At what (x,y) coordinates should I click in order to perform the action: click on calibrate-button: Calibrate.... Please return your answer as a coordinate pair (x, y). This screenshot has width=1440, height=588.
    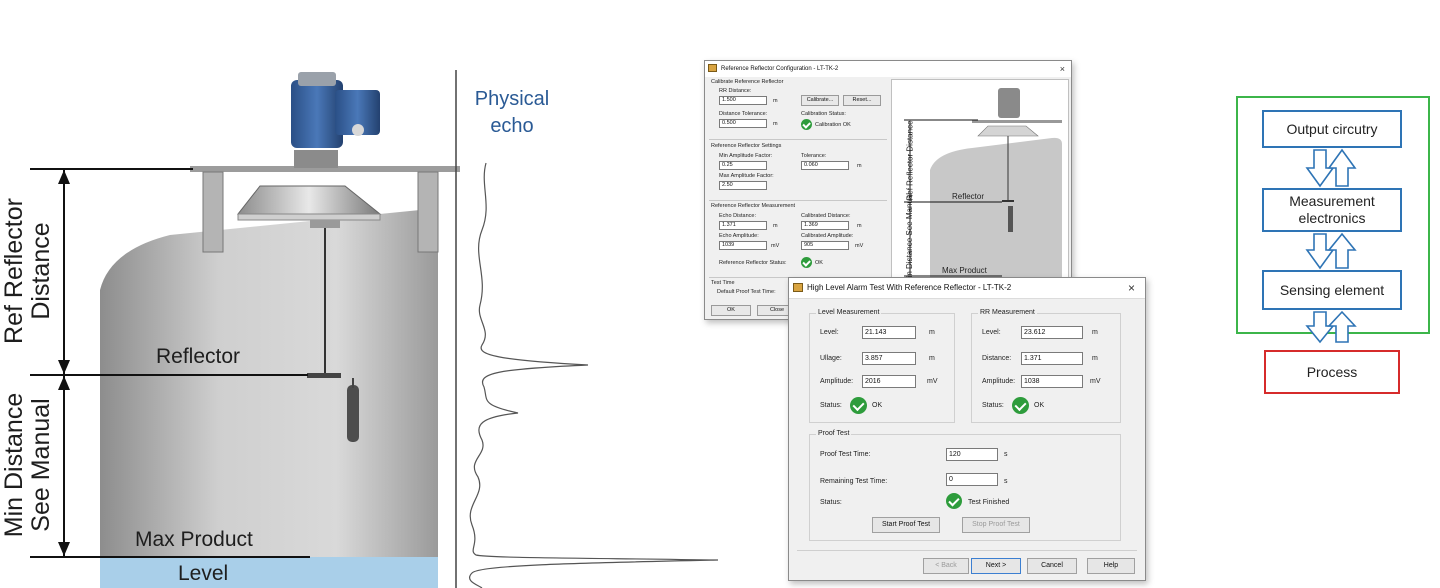
    Looking at the image, I should click on (820, 100).